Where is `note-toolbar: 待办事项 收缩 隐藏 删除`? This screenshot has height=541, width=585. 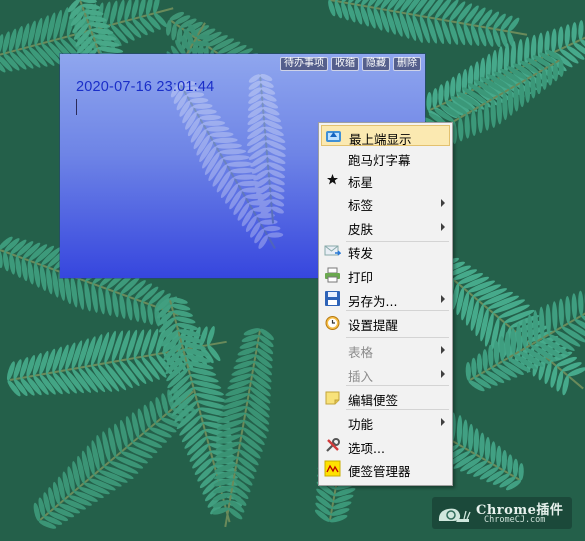 note-toolbar: 待办事项 收缩 隐藏 删除 is located at coordinates (350, 64).